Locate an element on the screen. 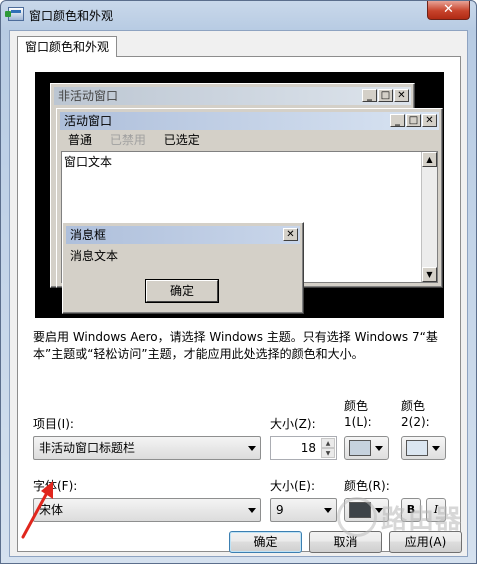 This screenshot has height=564, width=477. color1-label-line2: 1(L): is located at coordinates (358, 422).